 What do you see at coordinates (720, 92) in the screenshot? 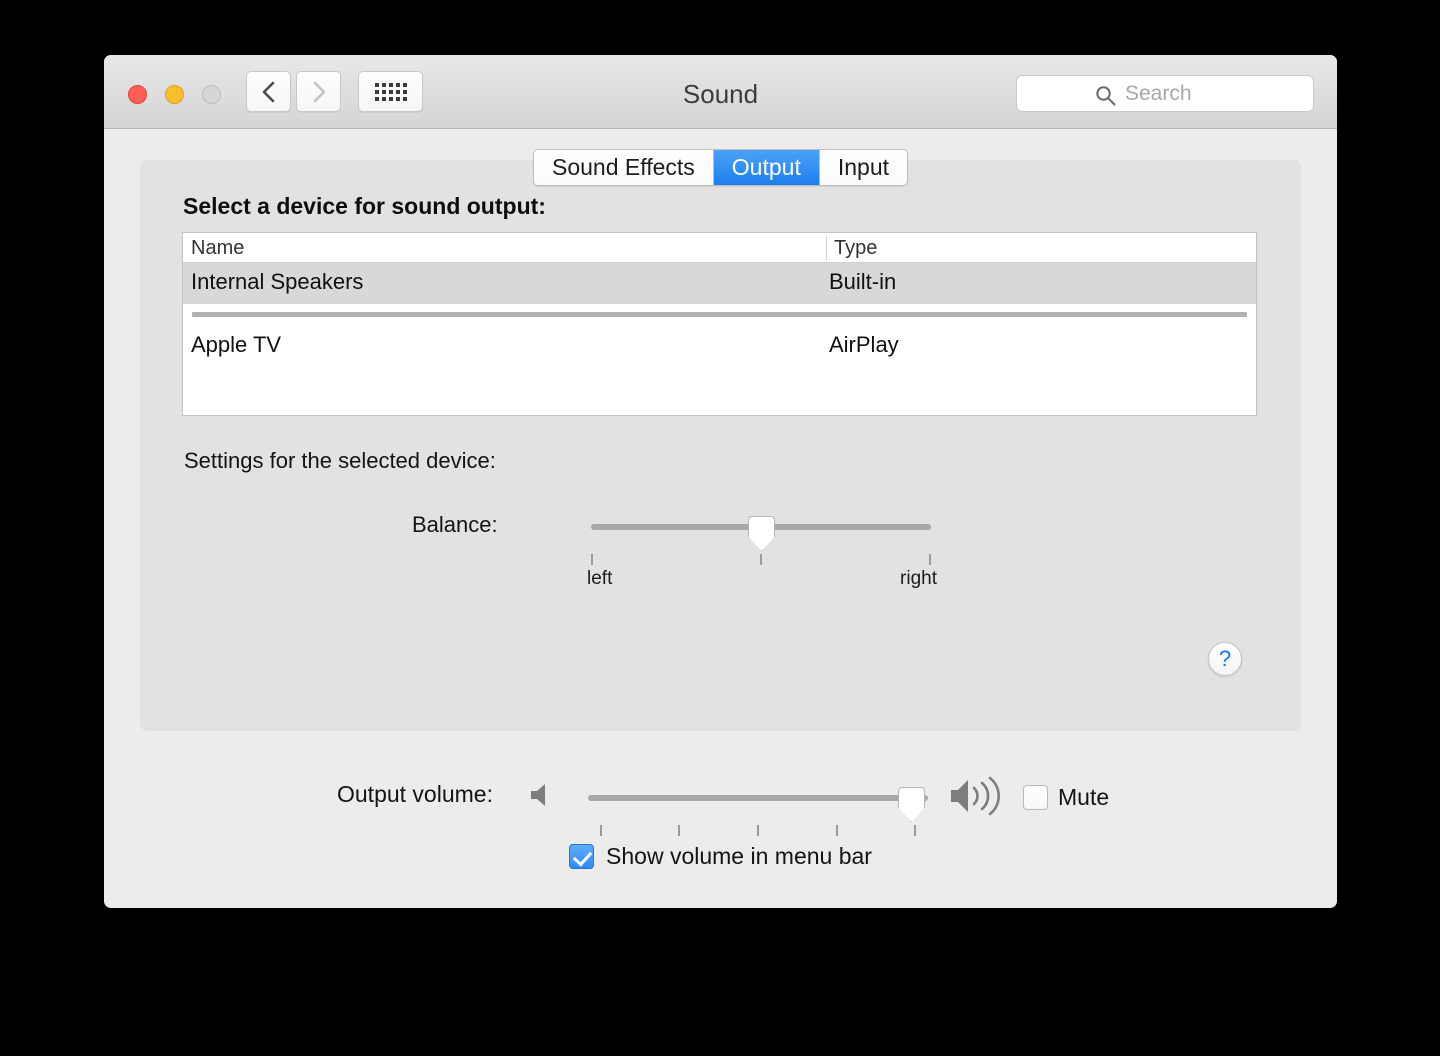
I see `window-titlebar: Sound Search` at bounding box center [720, 92].